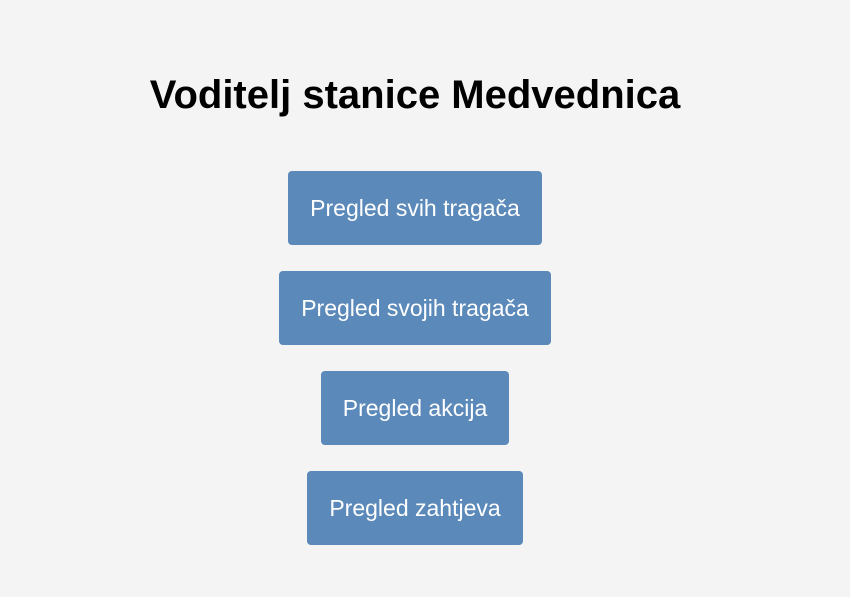 This screenshot has width=850, height=597. I want to click on requests-button: Pregled zahtjeva, so click(415, 508).